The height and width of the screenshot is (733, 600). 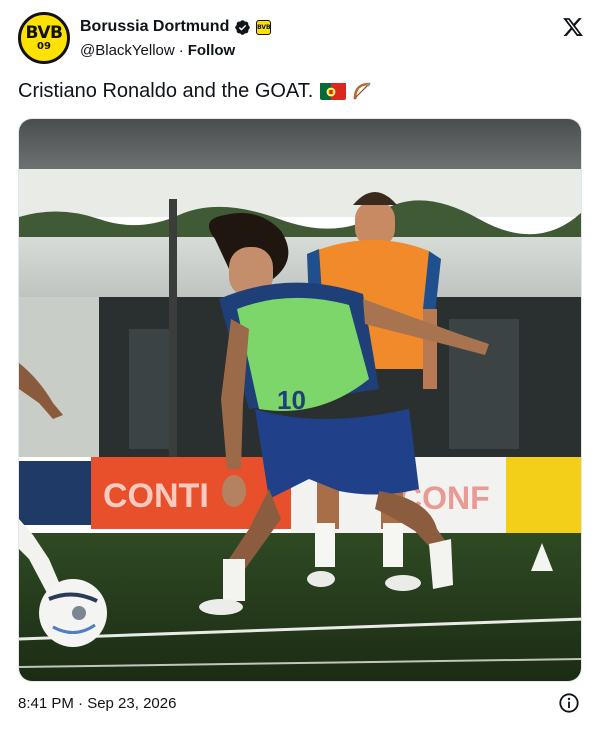 I want to click on display-name-row: Borussia Dortmund BVB, so click(x=176, y=27).